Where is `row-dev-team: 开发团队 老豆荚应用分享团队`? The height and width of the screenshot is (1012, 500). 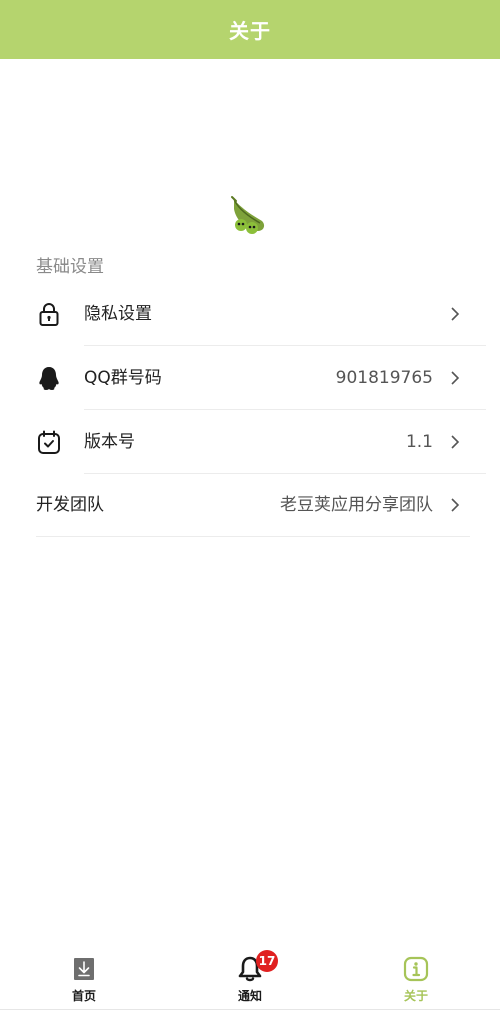 row-dev-team: 开发团队 老豆荚应用分享团队 is located at coordinates (250, 505).